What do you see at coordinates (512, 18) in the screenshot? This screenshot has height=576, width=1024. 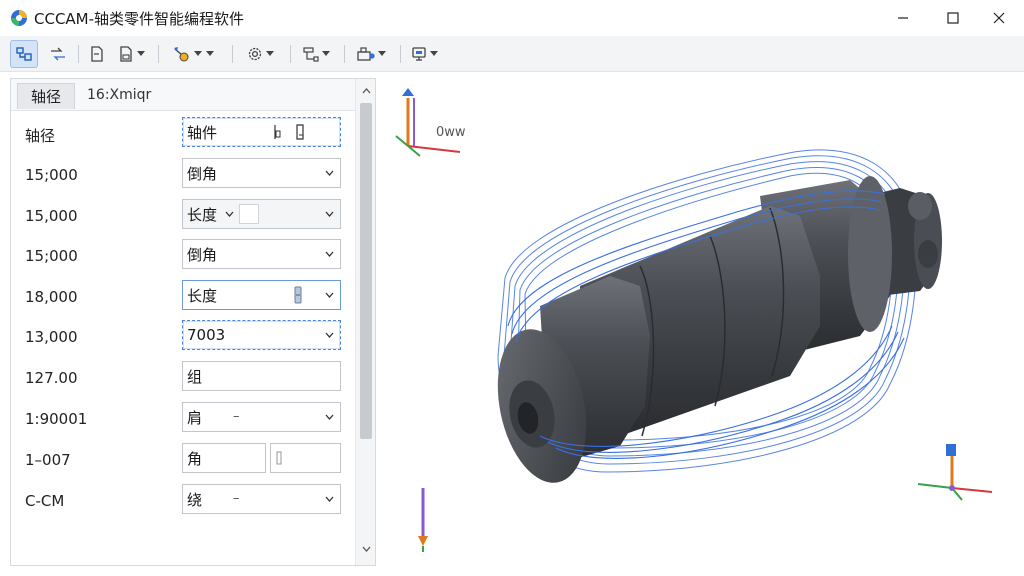 I see `title-bar: CCCAM-轴类零件智能编程软件` at bounding box center [512, 18].